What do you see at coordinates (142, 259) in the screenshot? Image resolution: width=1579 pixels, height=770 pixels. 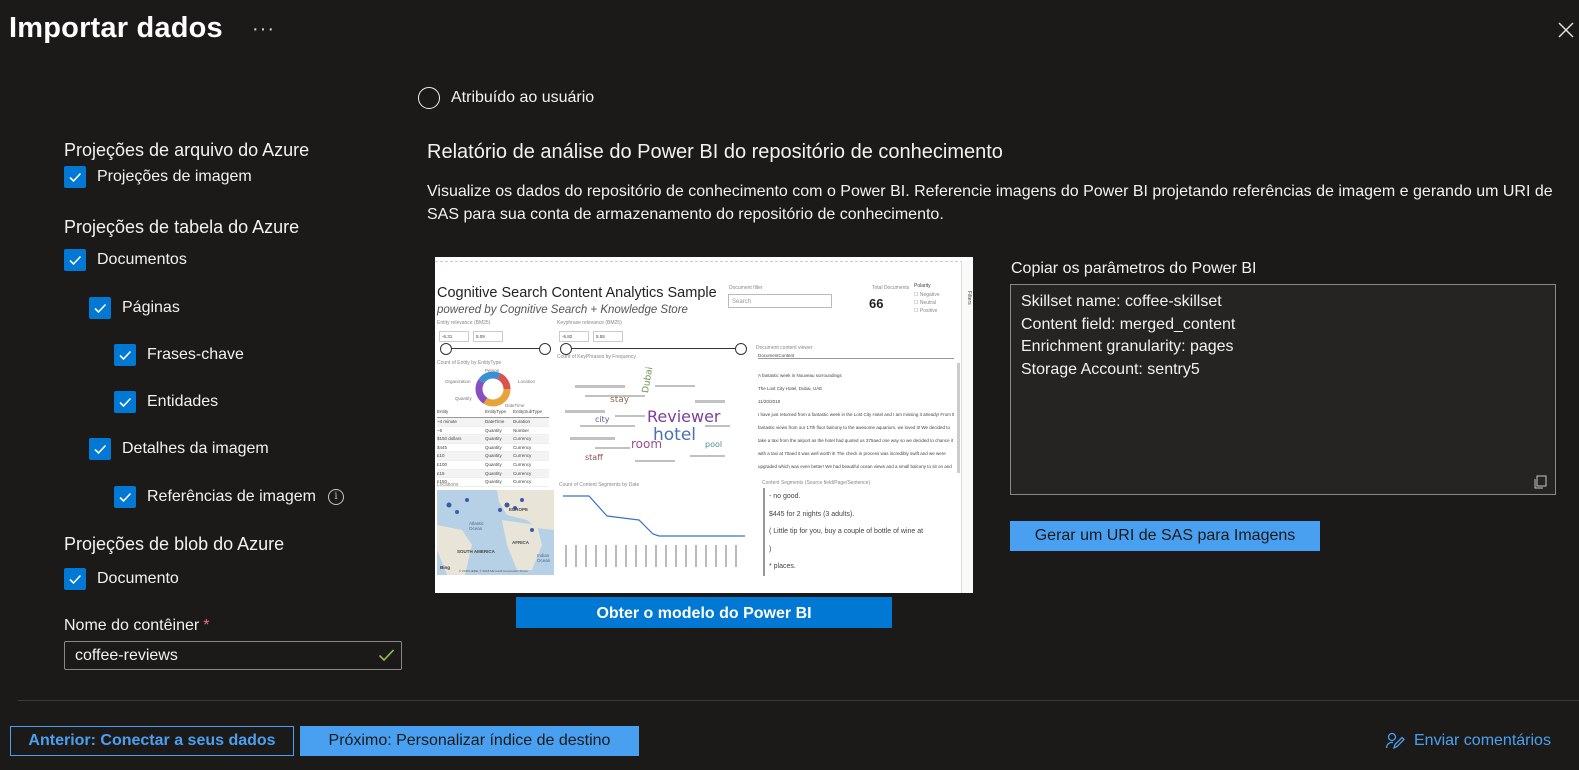 I see `documents-label: Documentos` at bounding box center [142, 259].